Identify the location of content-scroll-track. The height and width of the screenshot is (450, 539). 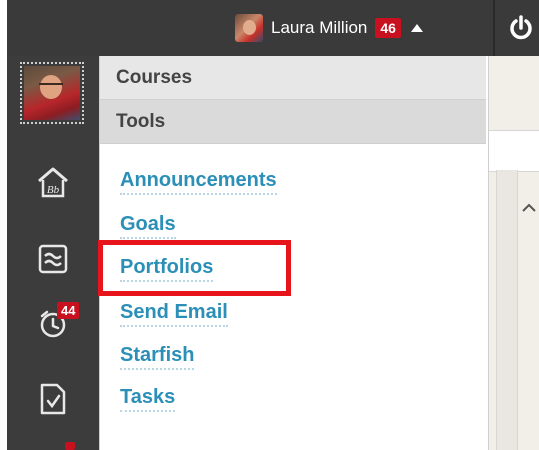
(507, 310).